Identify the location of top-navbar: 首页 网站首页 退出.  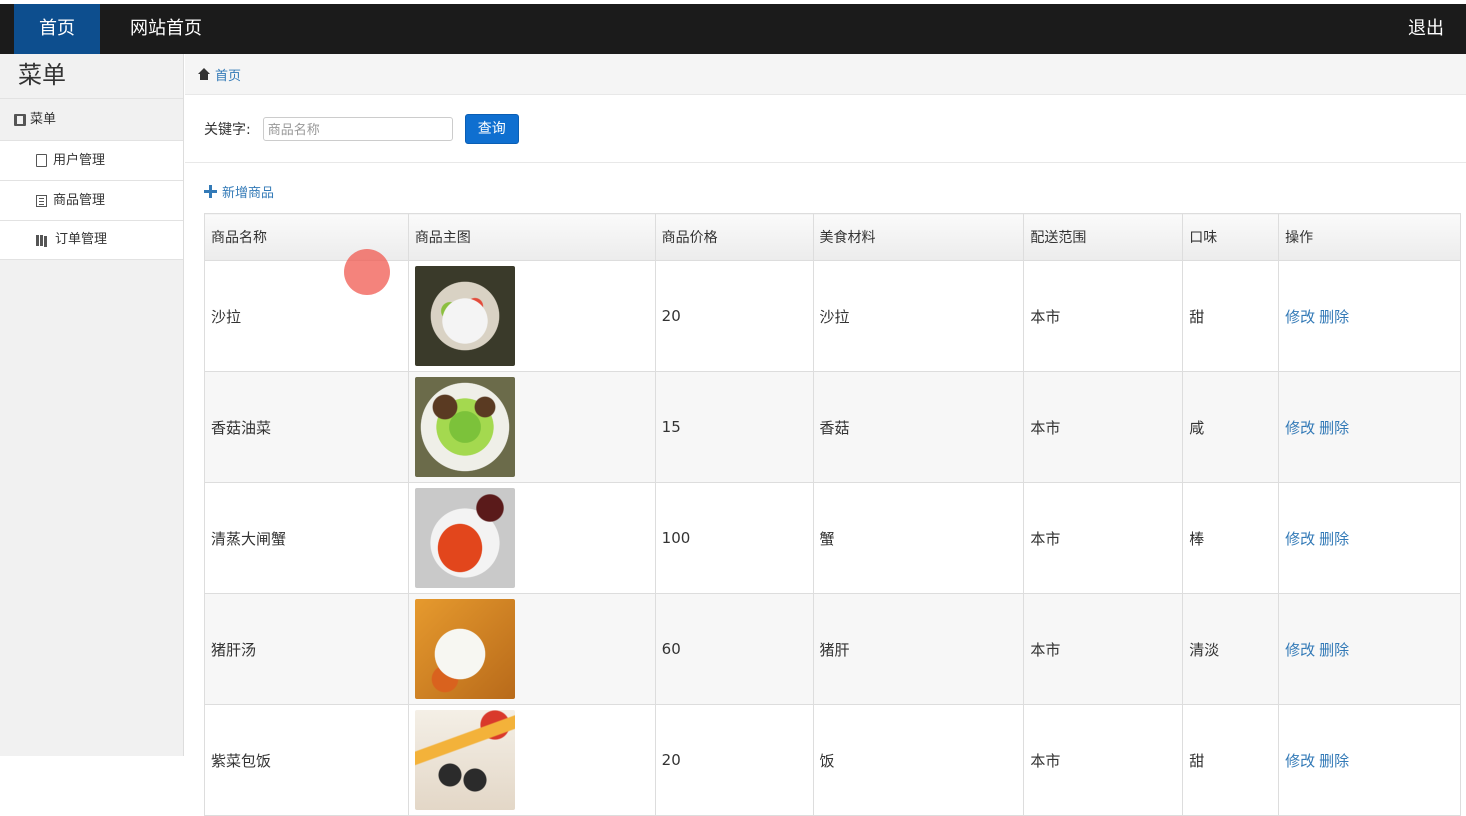
(733, 29).